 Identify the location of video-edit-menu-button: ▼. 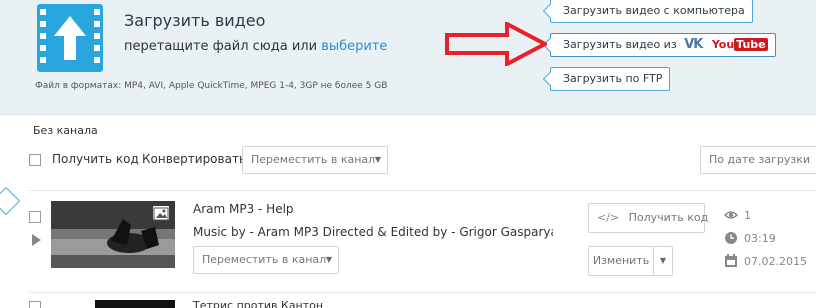
(663, 261).